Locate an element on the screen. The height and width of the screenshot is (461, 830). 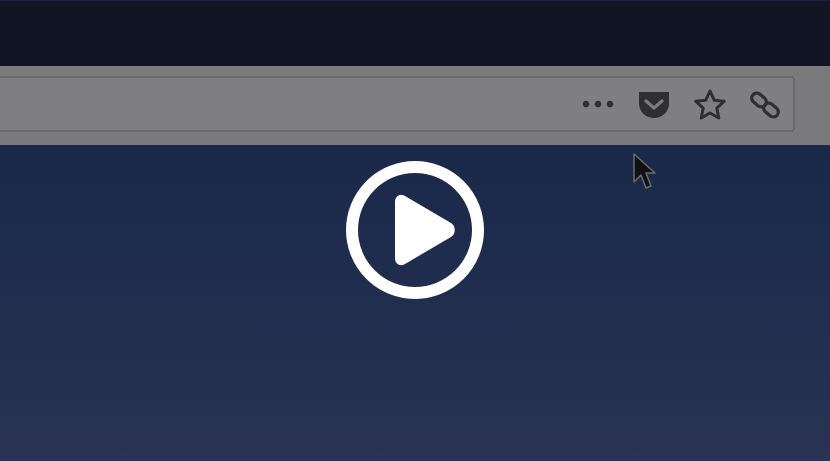
page-actions-menu-icon is located at coordinates (598, 104).